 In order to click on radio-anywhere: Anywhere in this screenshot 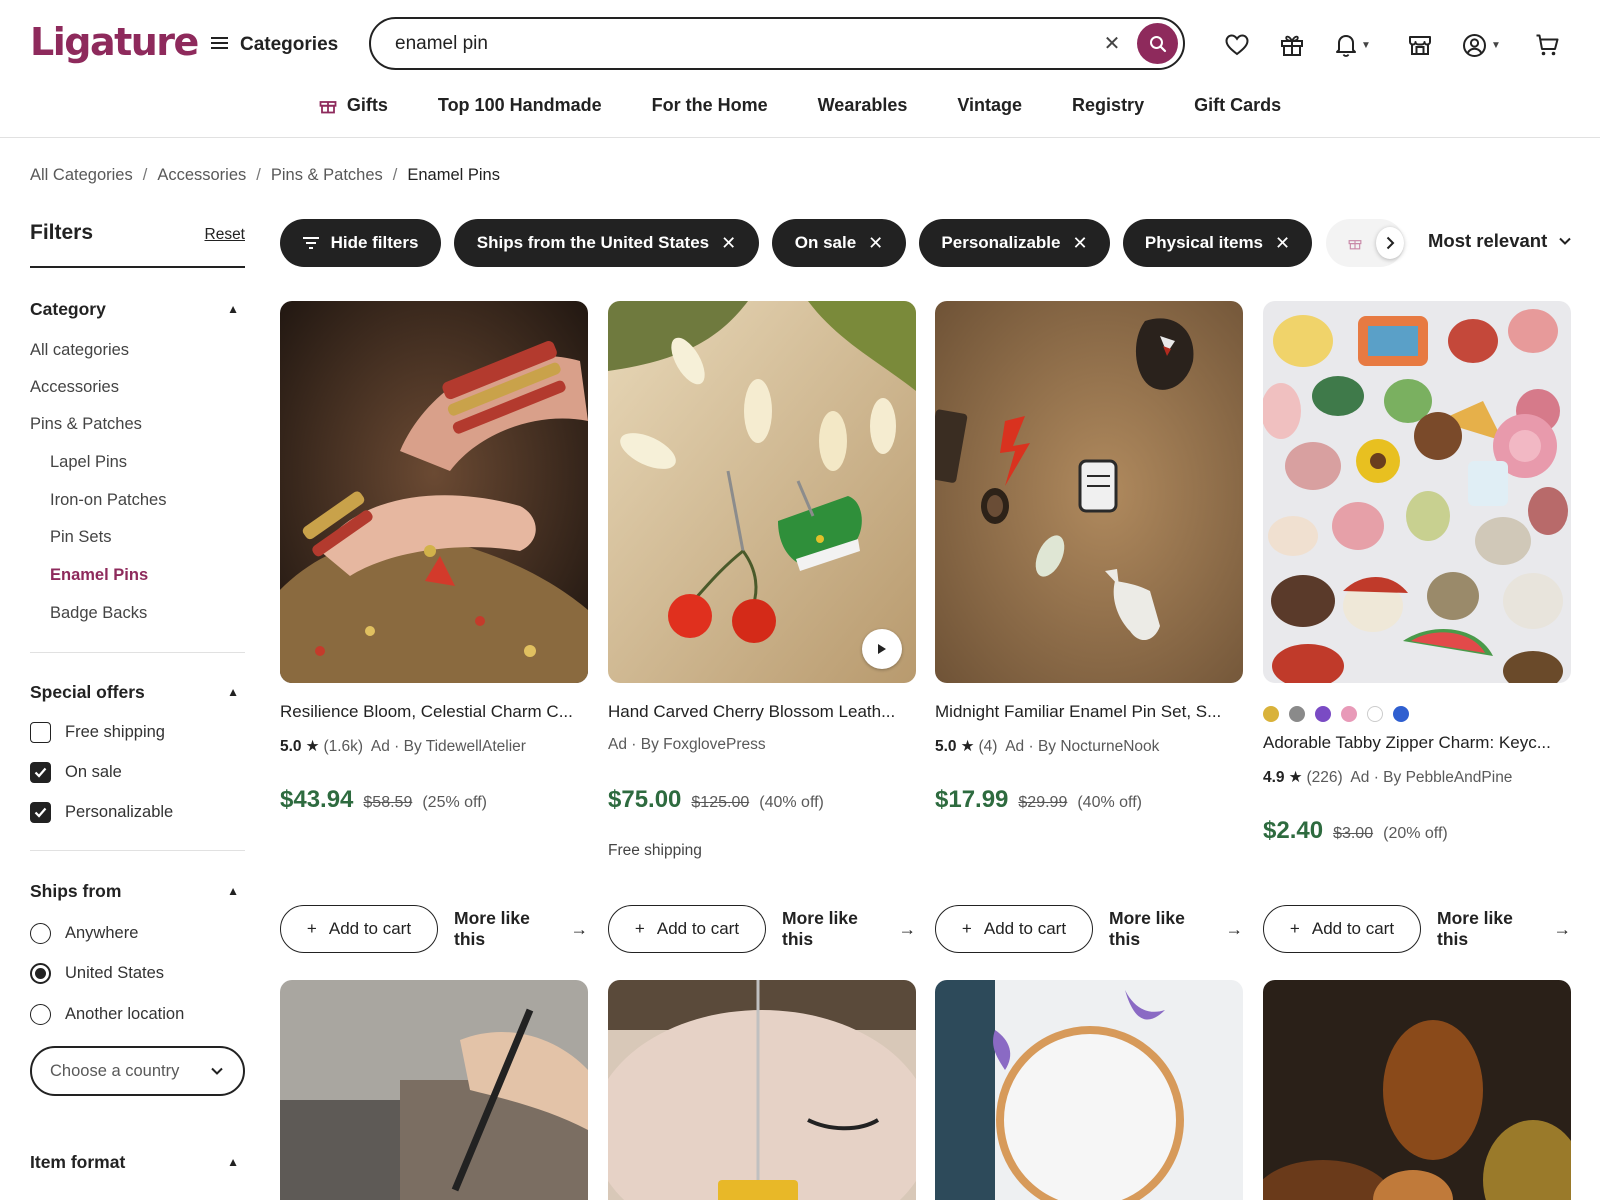, I will do `click(84, 933)`.